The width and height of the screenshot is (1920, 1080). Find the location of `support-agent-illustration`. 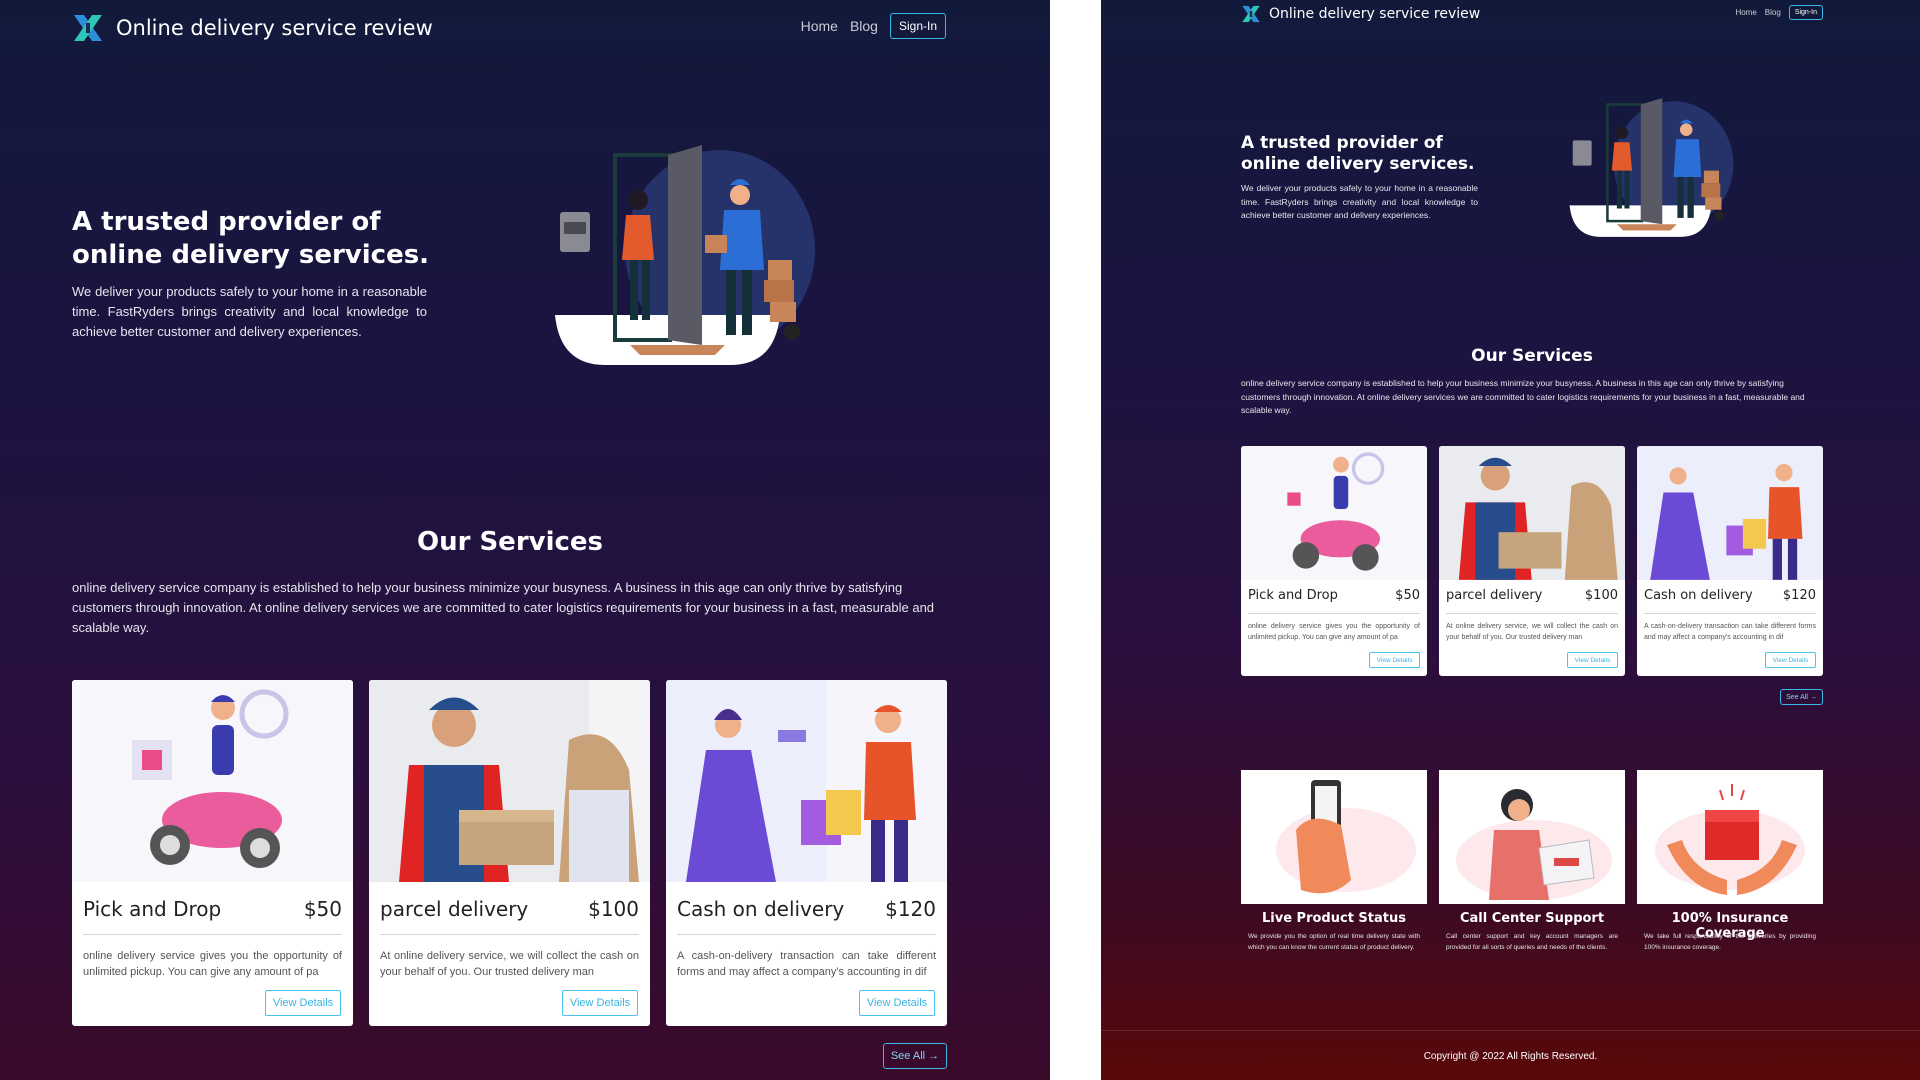

support-agent-illustration is located at coordinates (1532, 837).